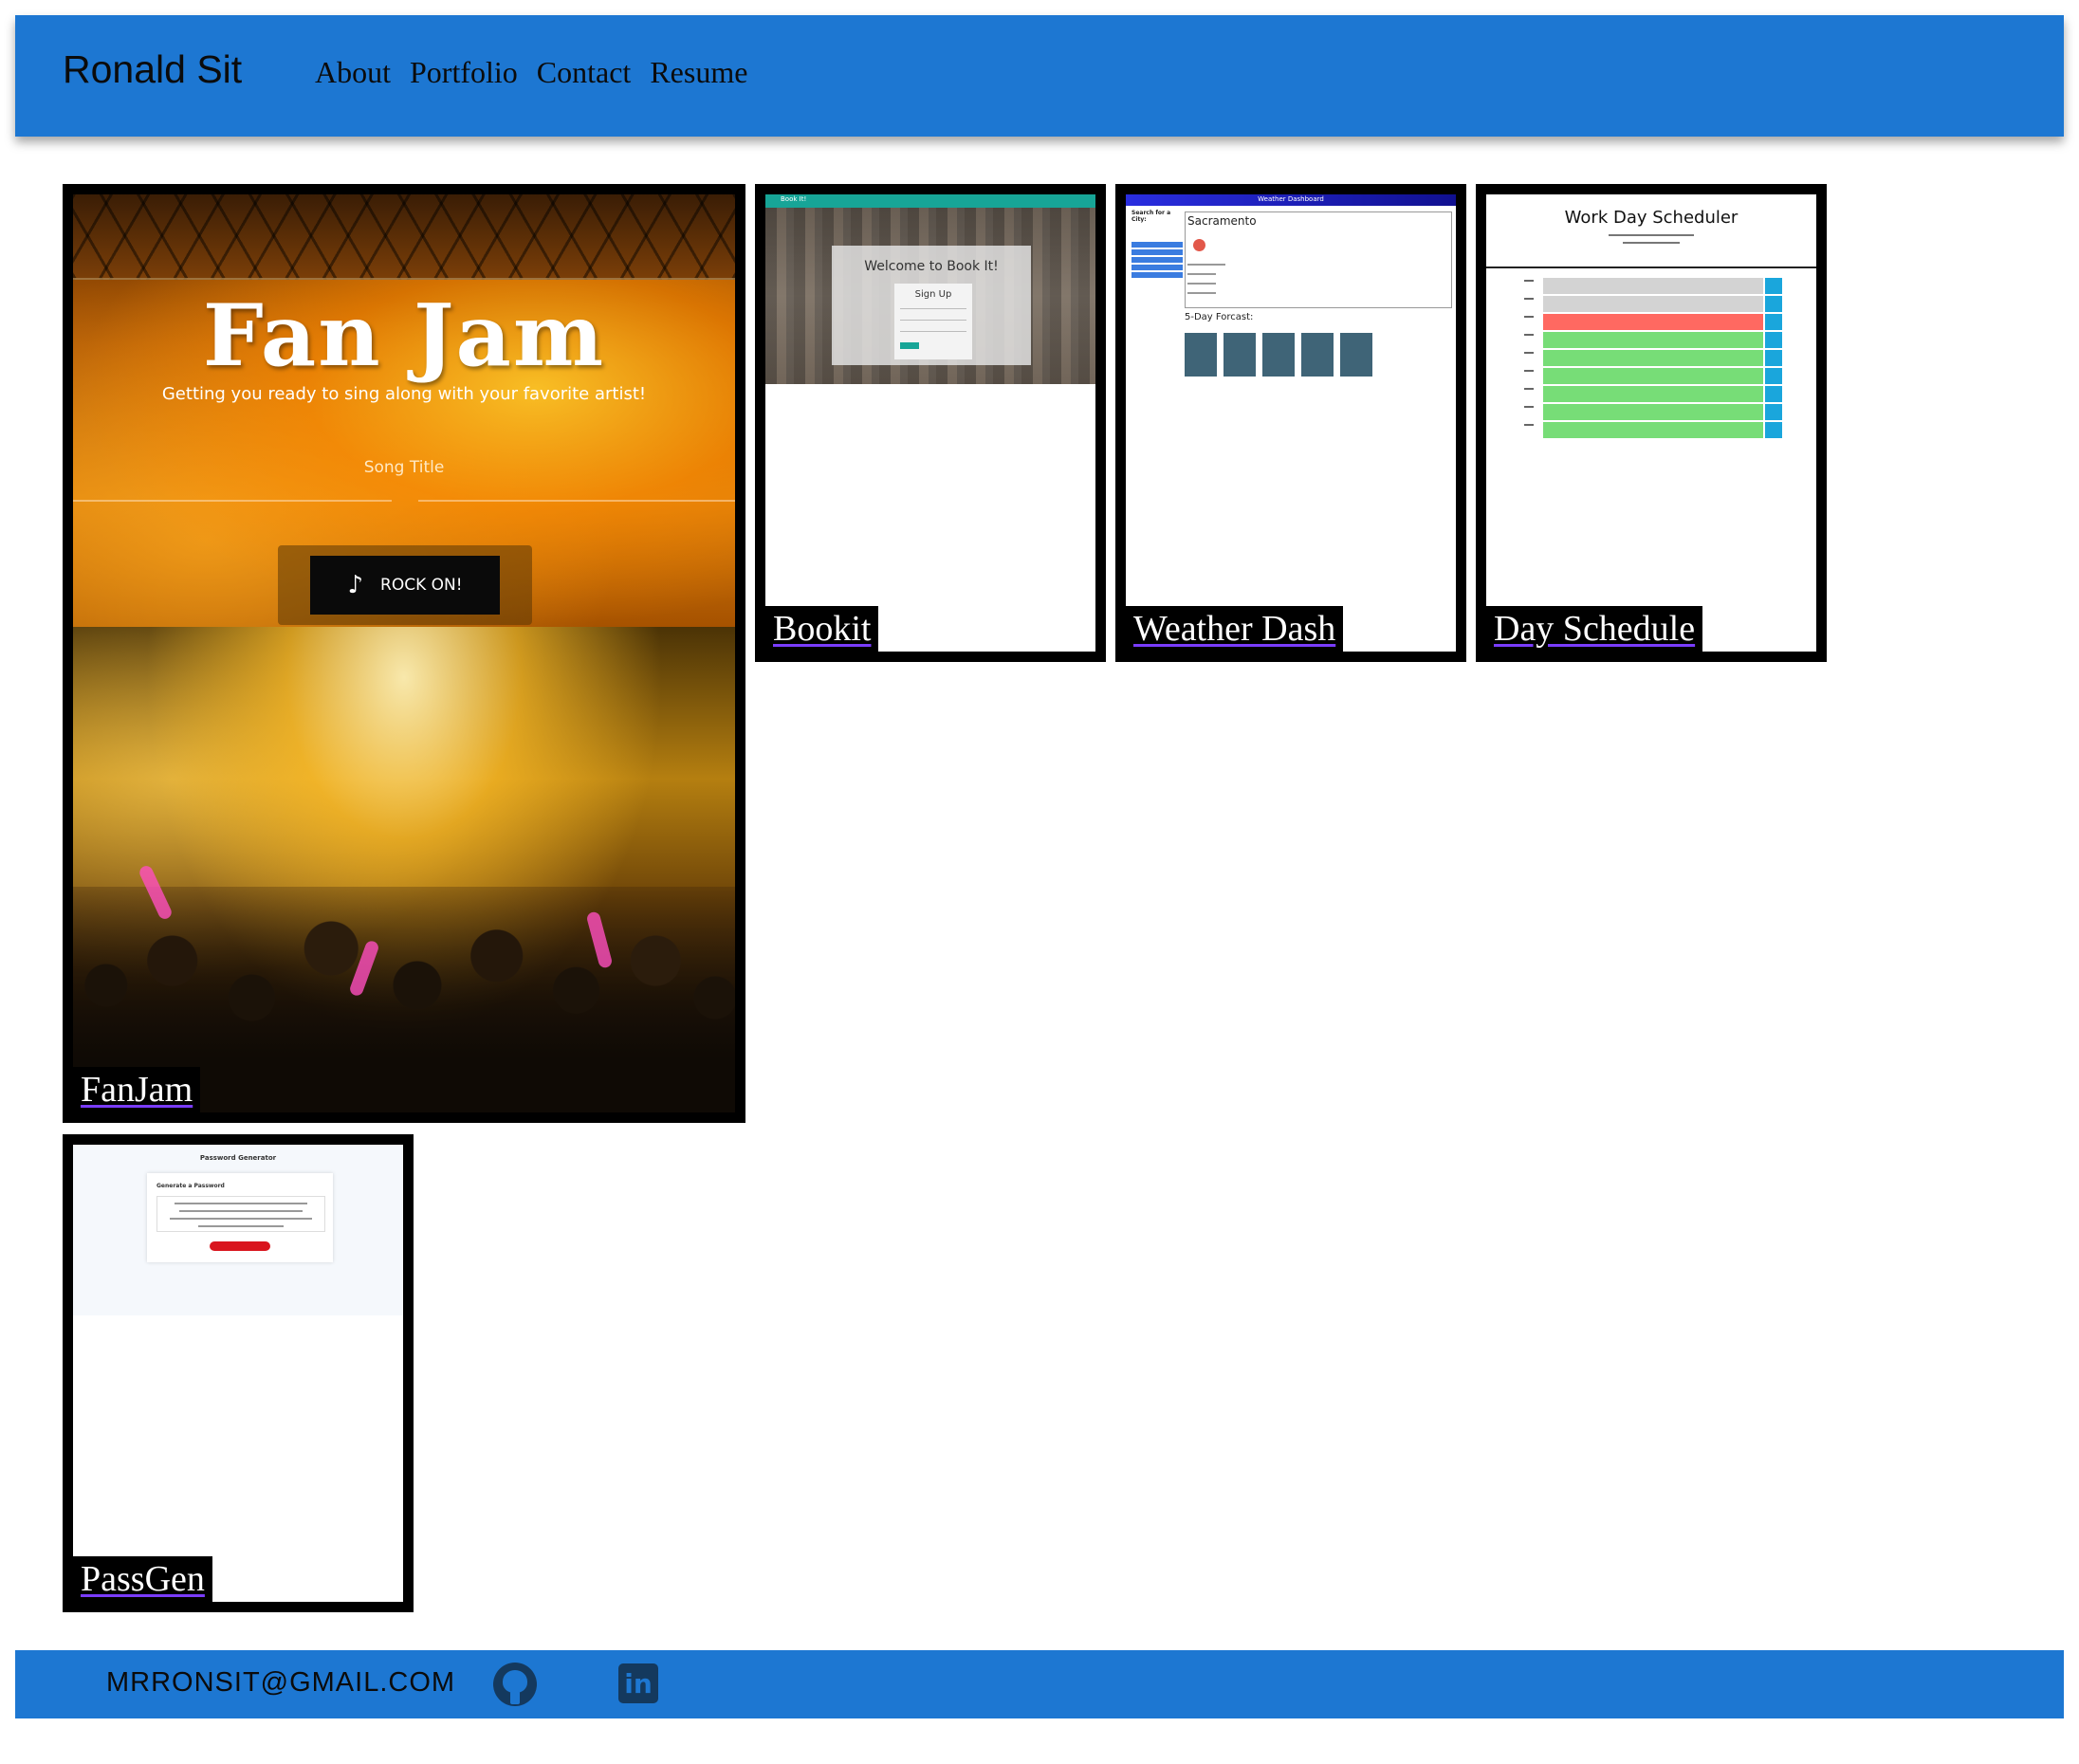  I want to click on bookit-signup-form: Sign Up, so click(933, 321).